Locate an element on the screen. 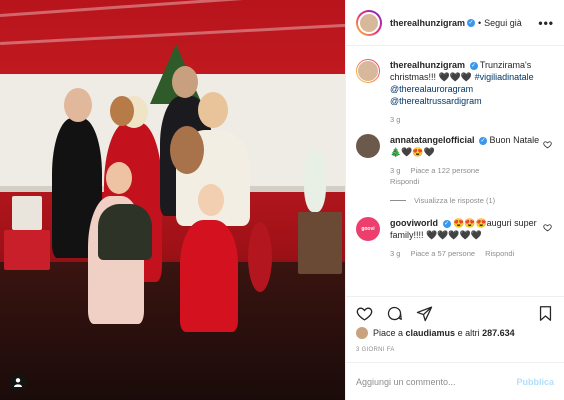  likes-user: claudiamus is located at coordinates (431, 333).